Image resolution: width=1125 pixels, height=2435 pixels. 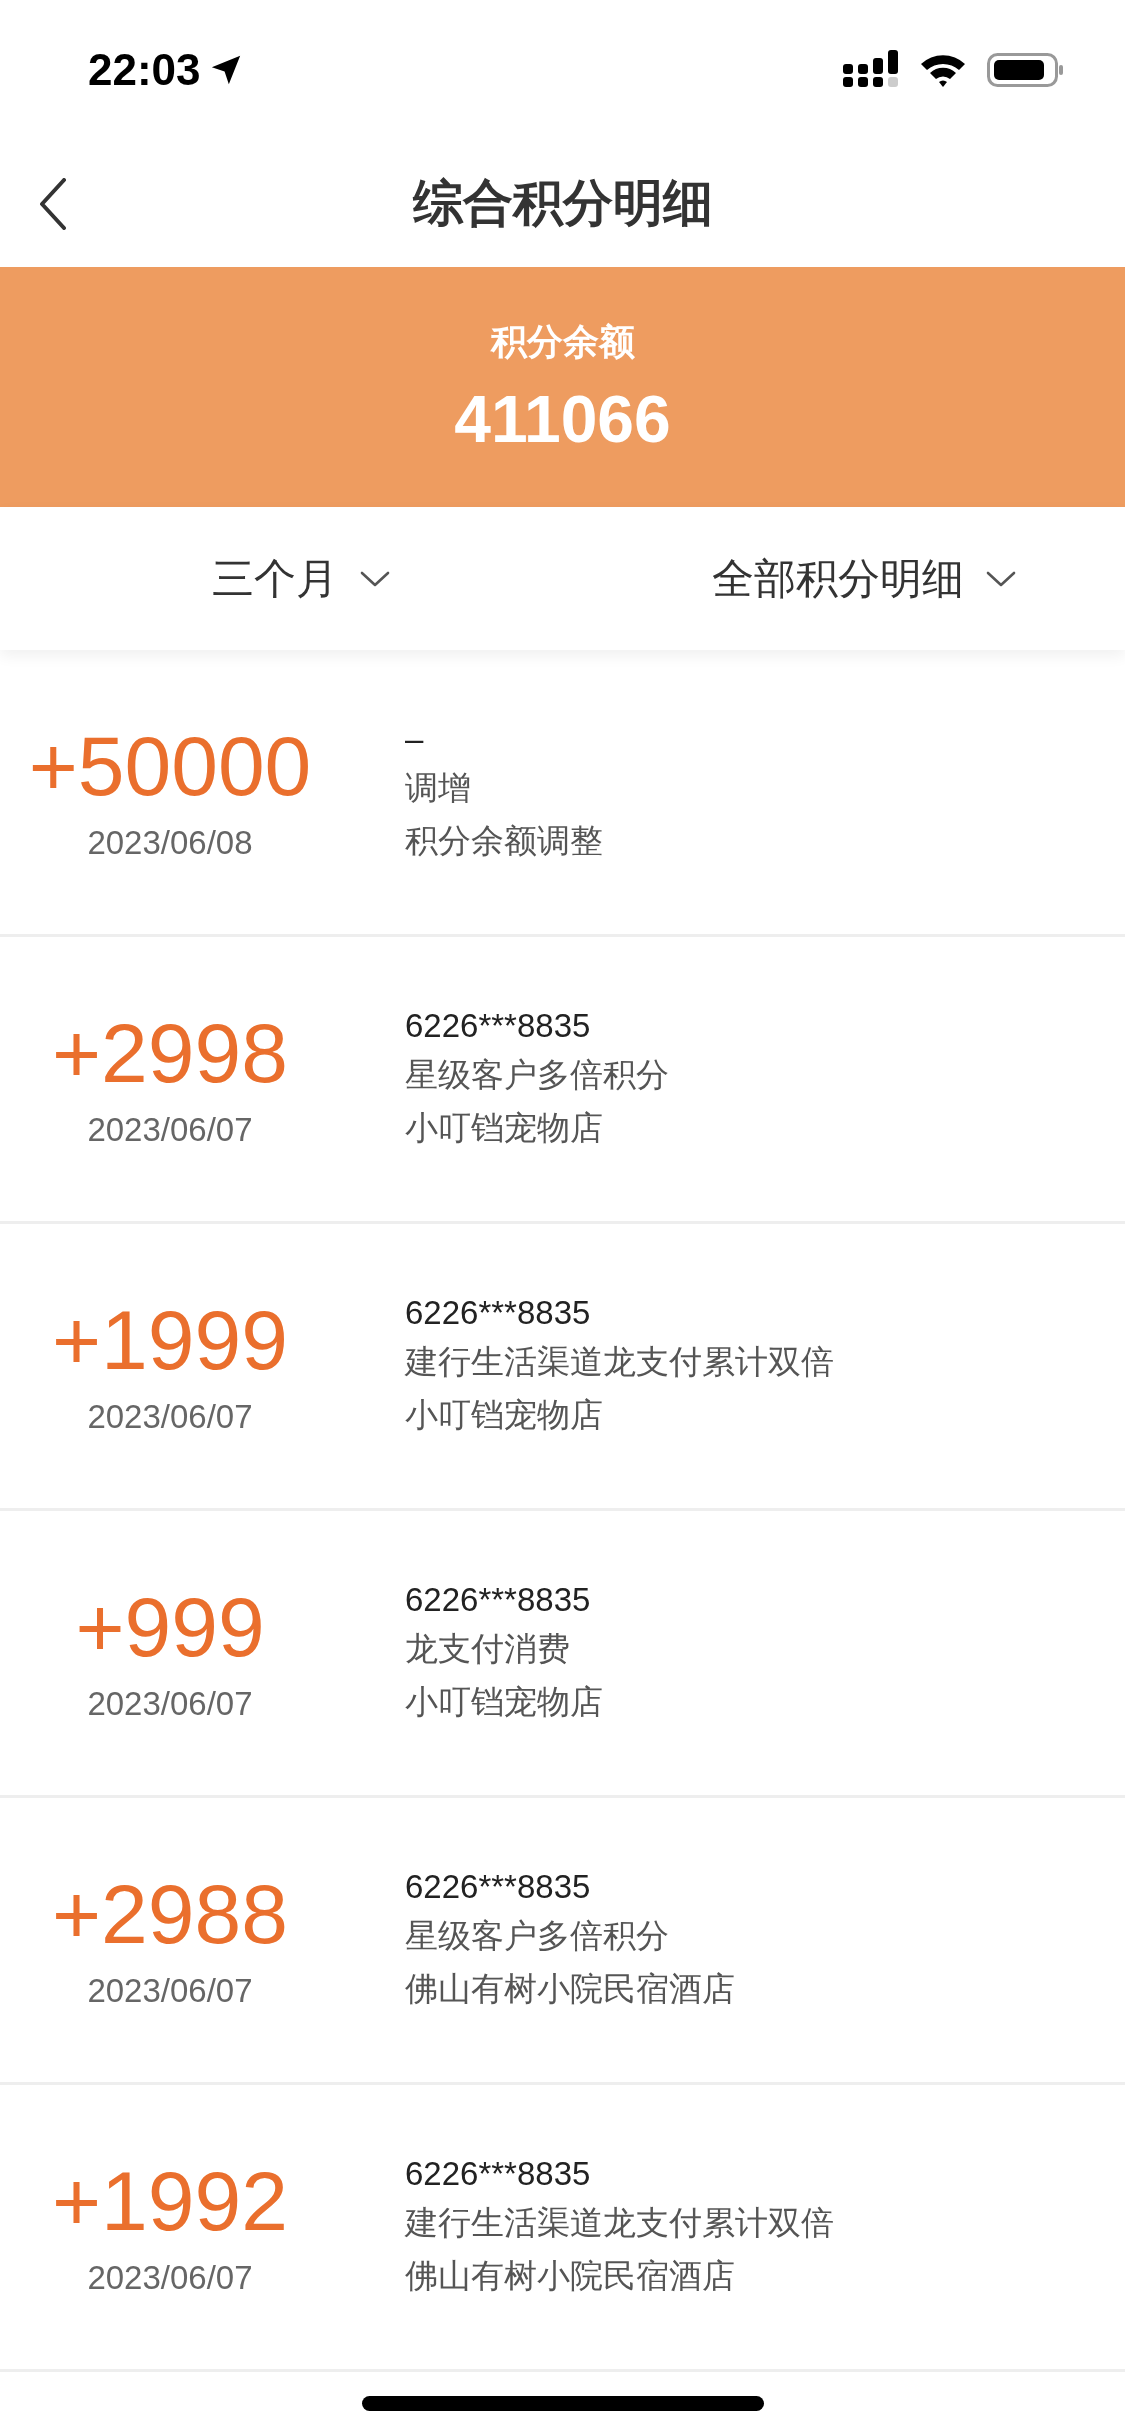 What do you see at coordinates (170, 1053) in the screenshot?
I see `points-amount: +2998` at bounding box center [170, 1053].